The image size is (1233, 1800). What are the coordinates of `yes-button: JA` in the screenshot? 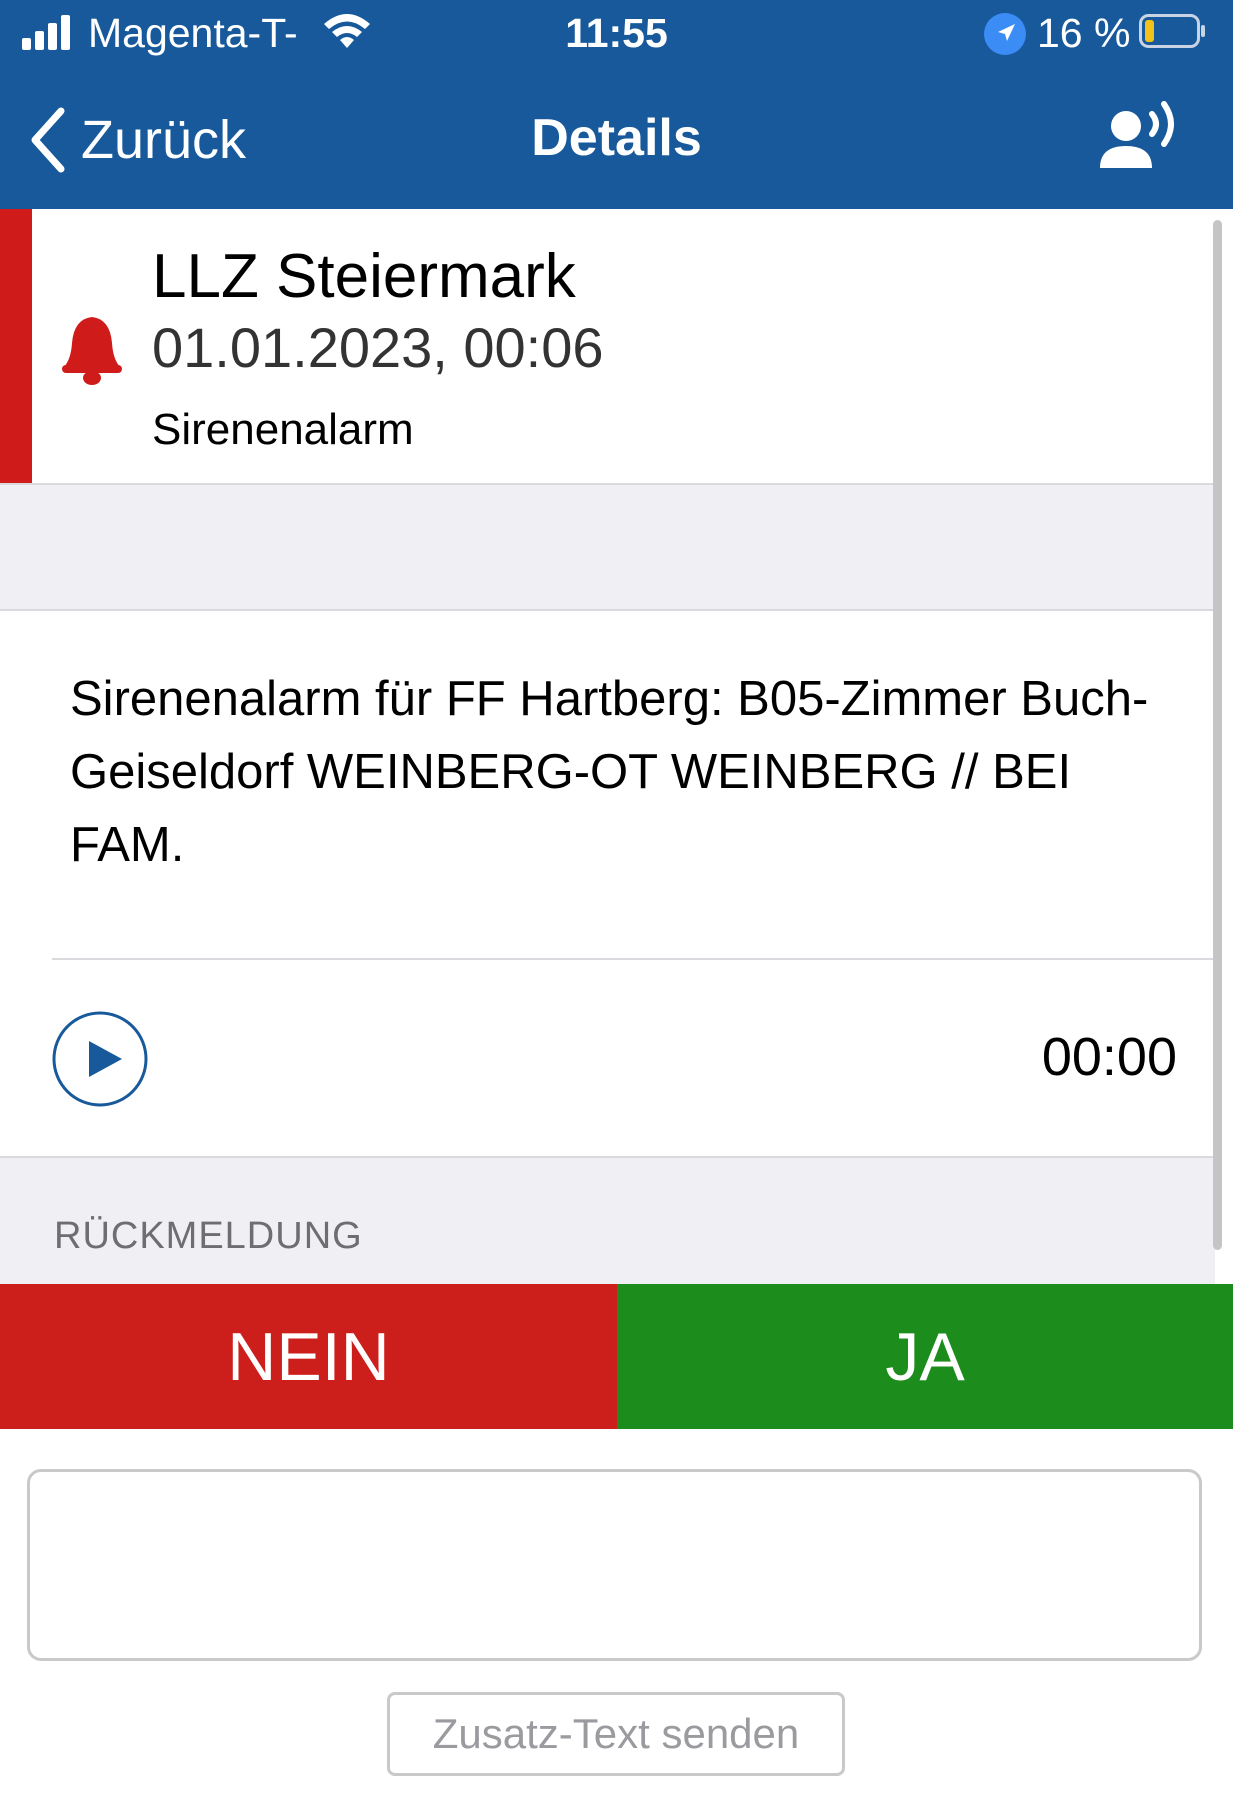 It's located at (925, 1356).